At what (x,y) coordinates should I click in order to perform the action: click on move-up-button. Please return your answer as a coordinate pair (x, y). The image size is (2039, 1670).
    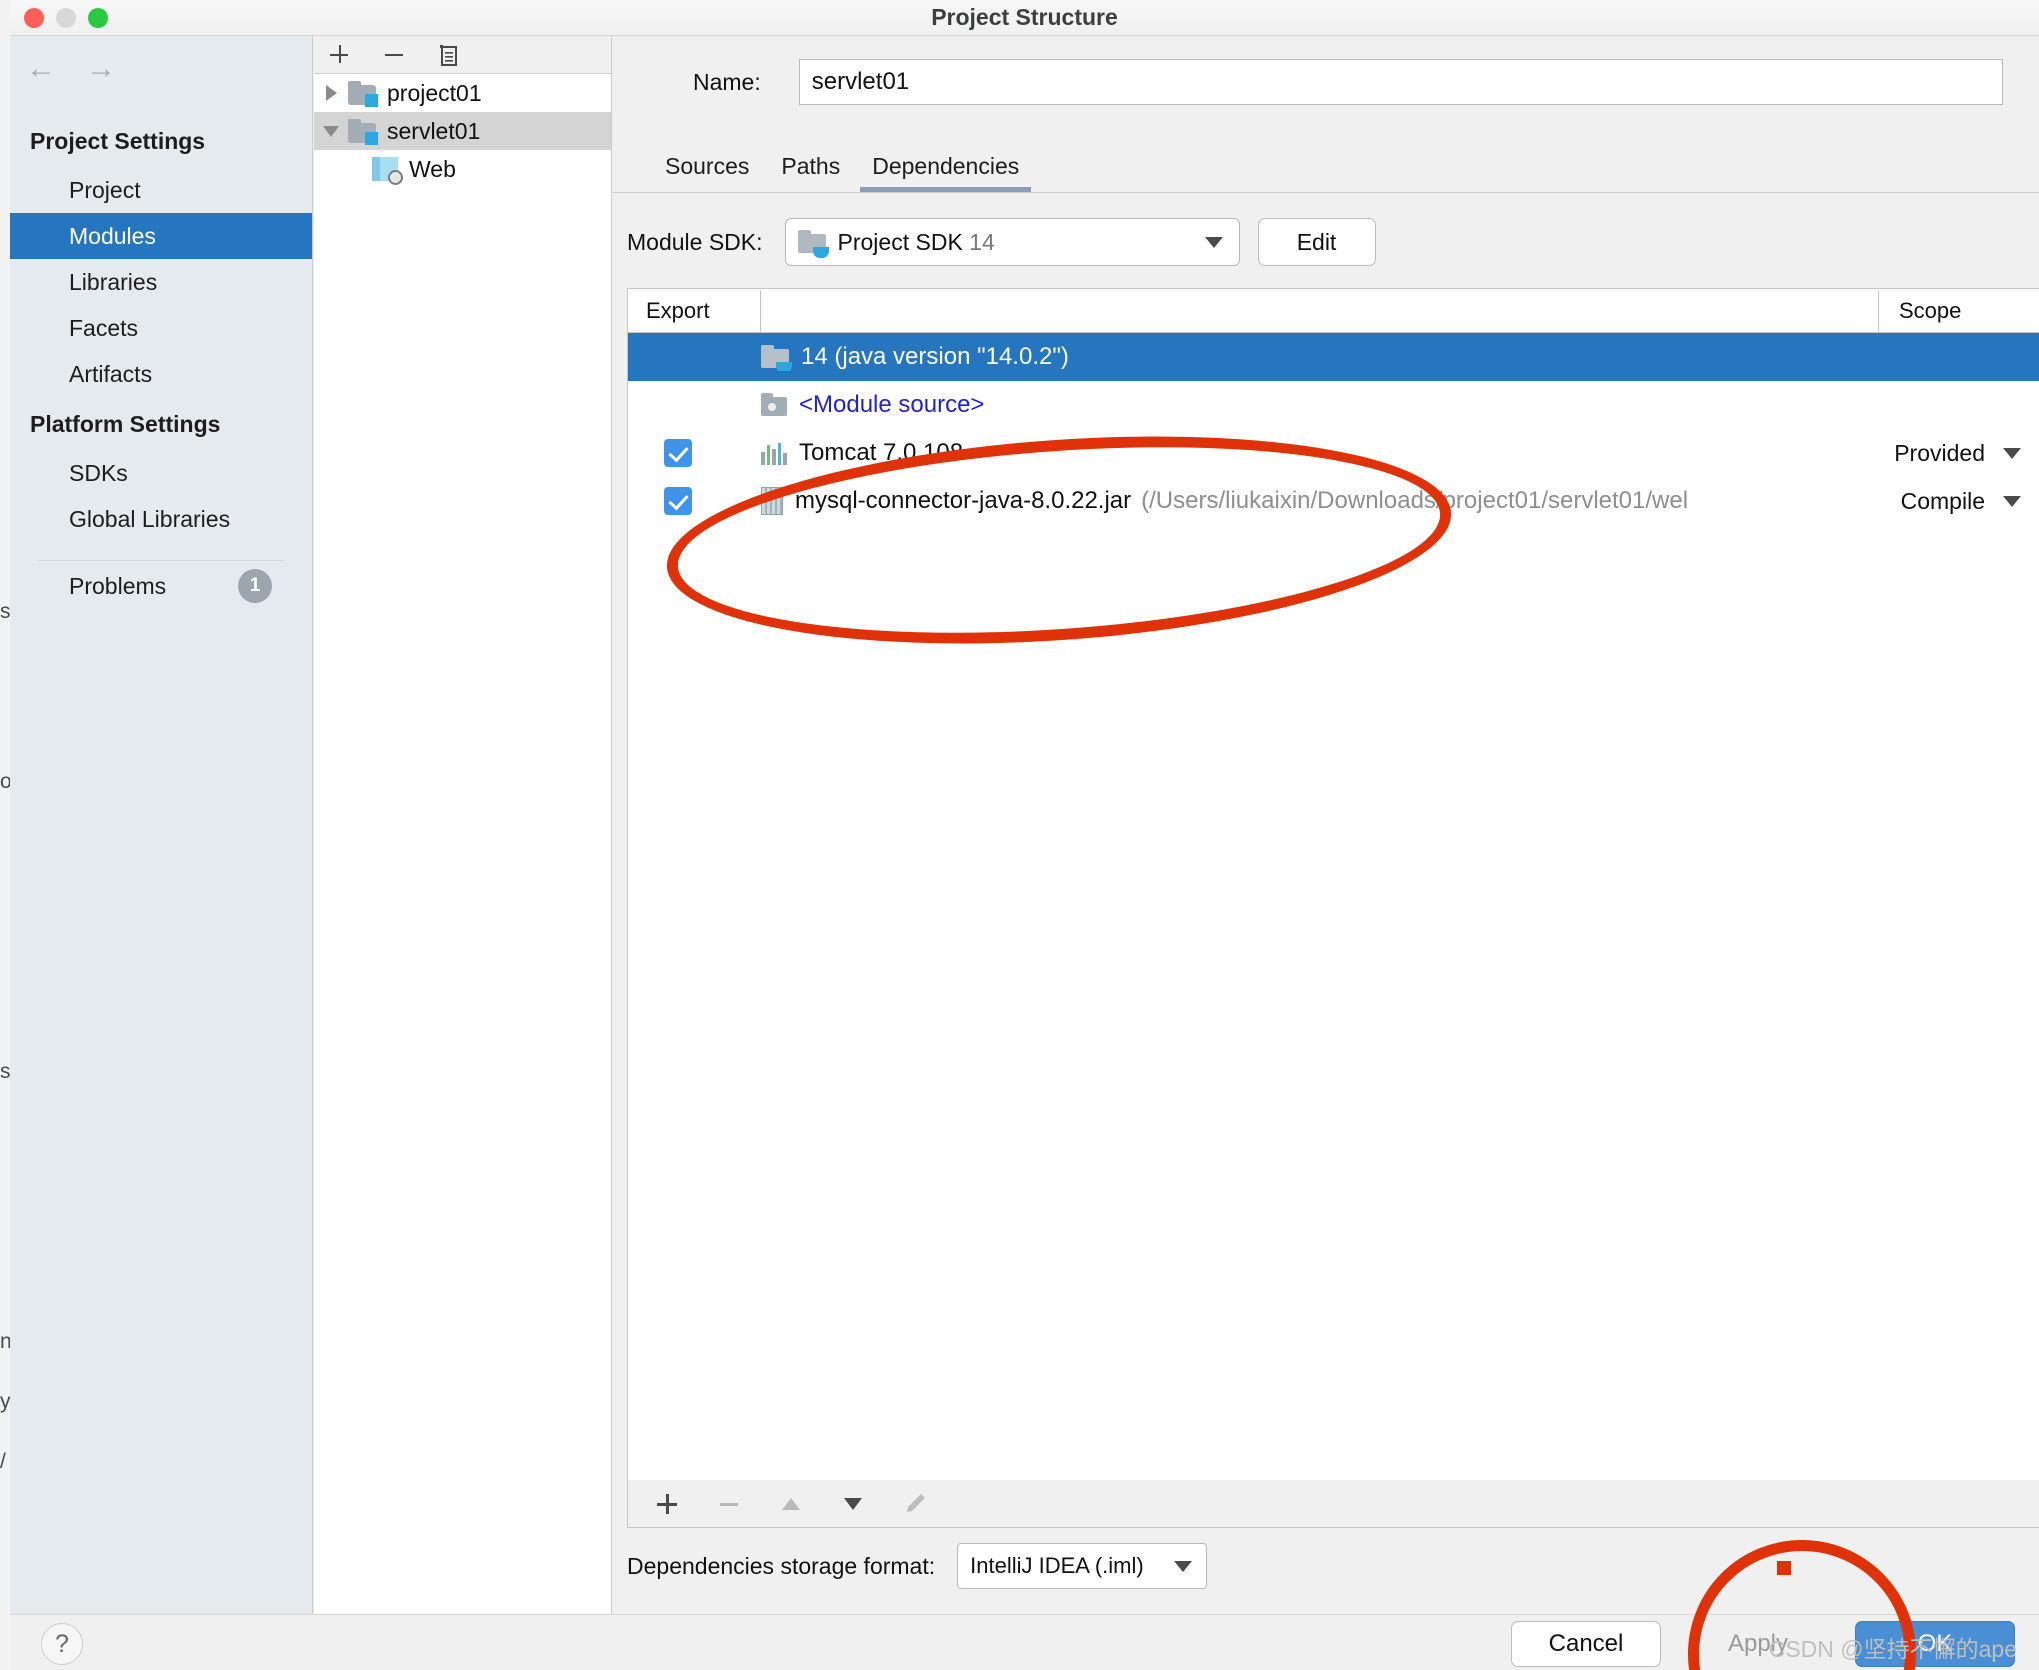
    Looking at the image, I should click on (791, 1504).